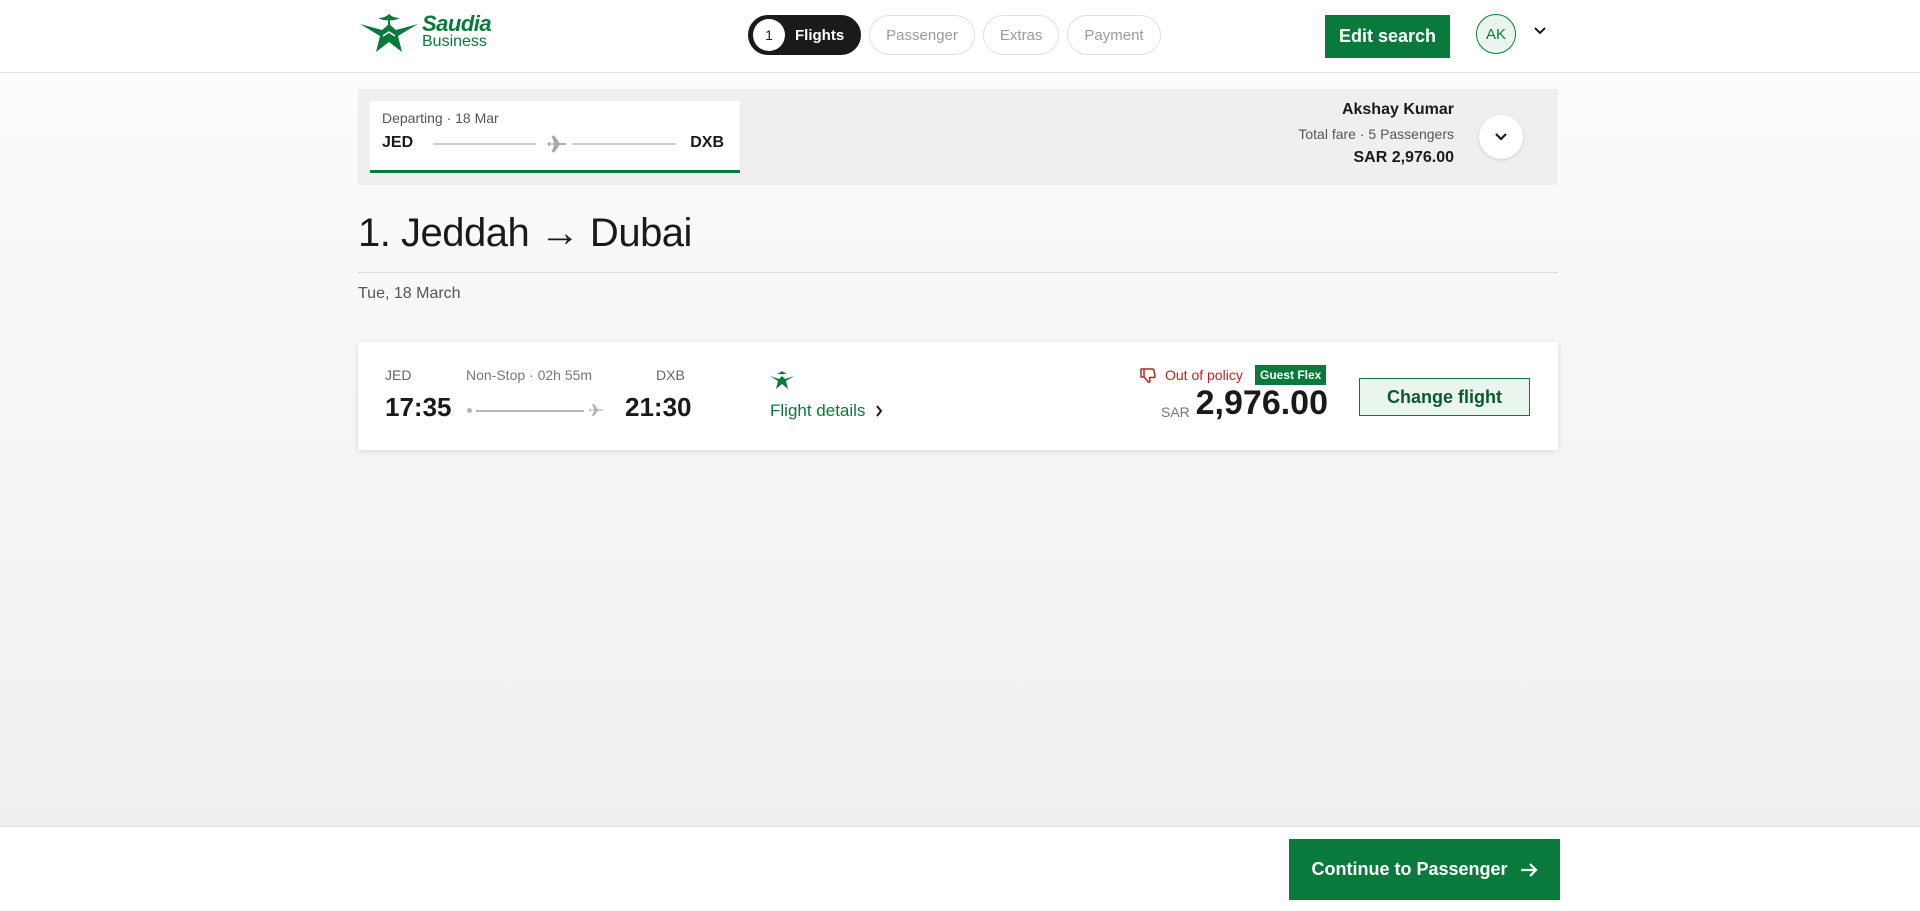  I want to click on chevron-right-icon, so click(879, 411).